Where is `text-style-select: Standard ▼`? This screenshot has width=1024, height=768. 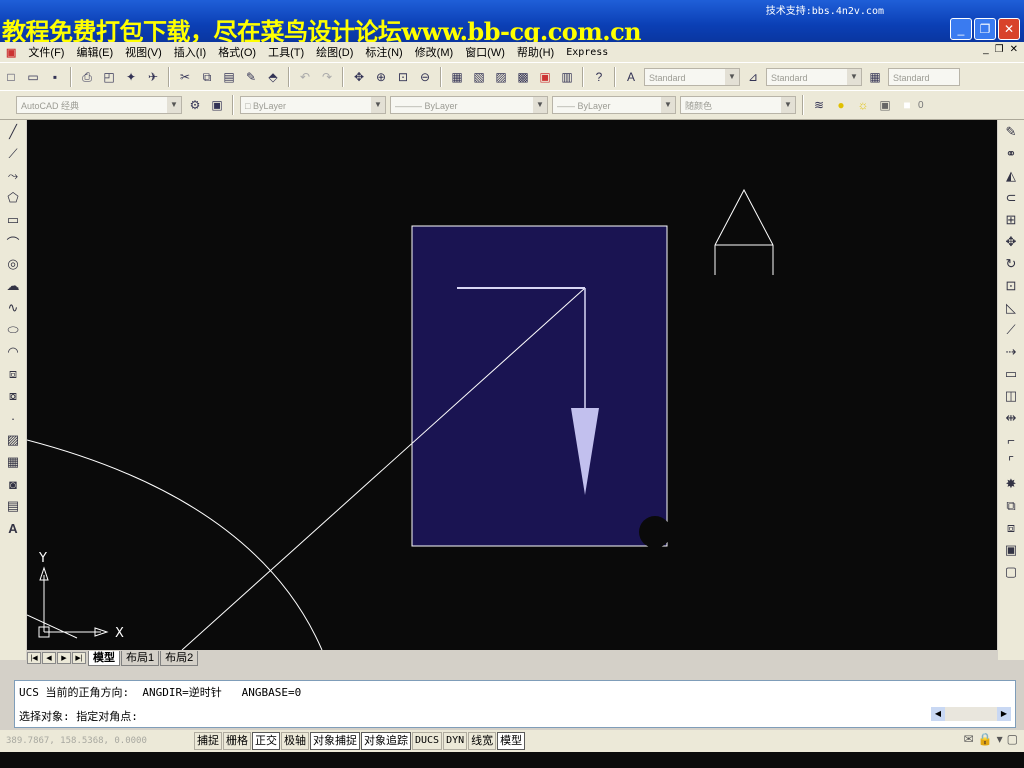 text-style-select: Standard ▼ is located at coordinates (692, 77).